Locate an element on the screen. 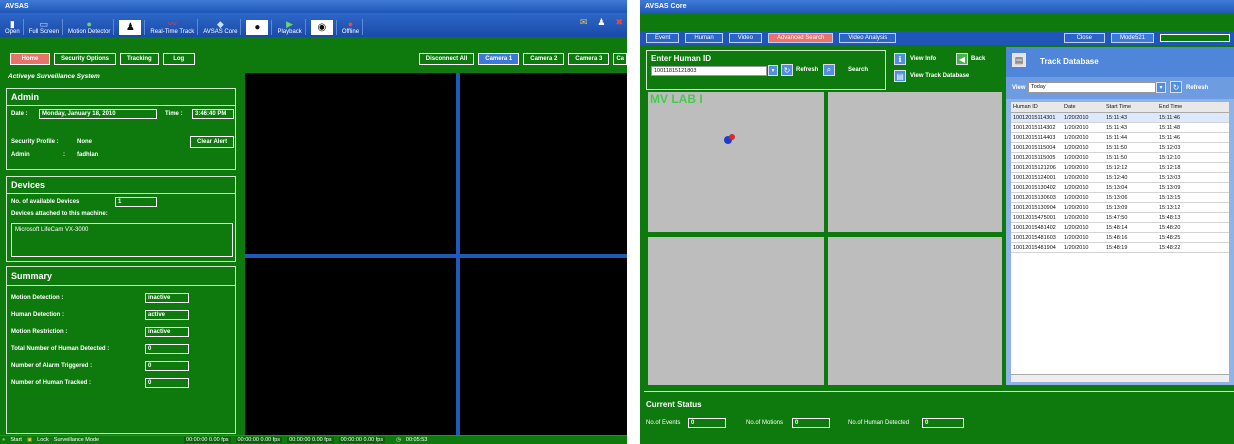 This screenshot has width=1234, height=444. home-button: Home is located at coordinates (30, 59).